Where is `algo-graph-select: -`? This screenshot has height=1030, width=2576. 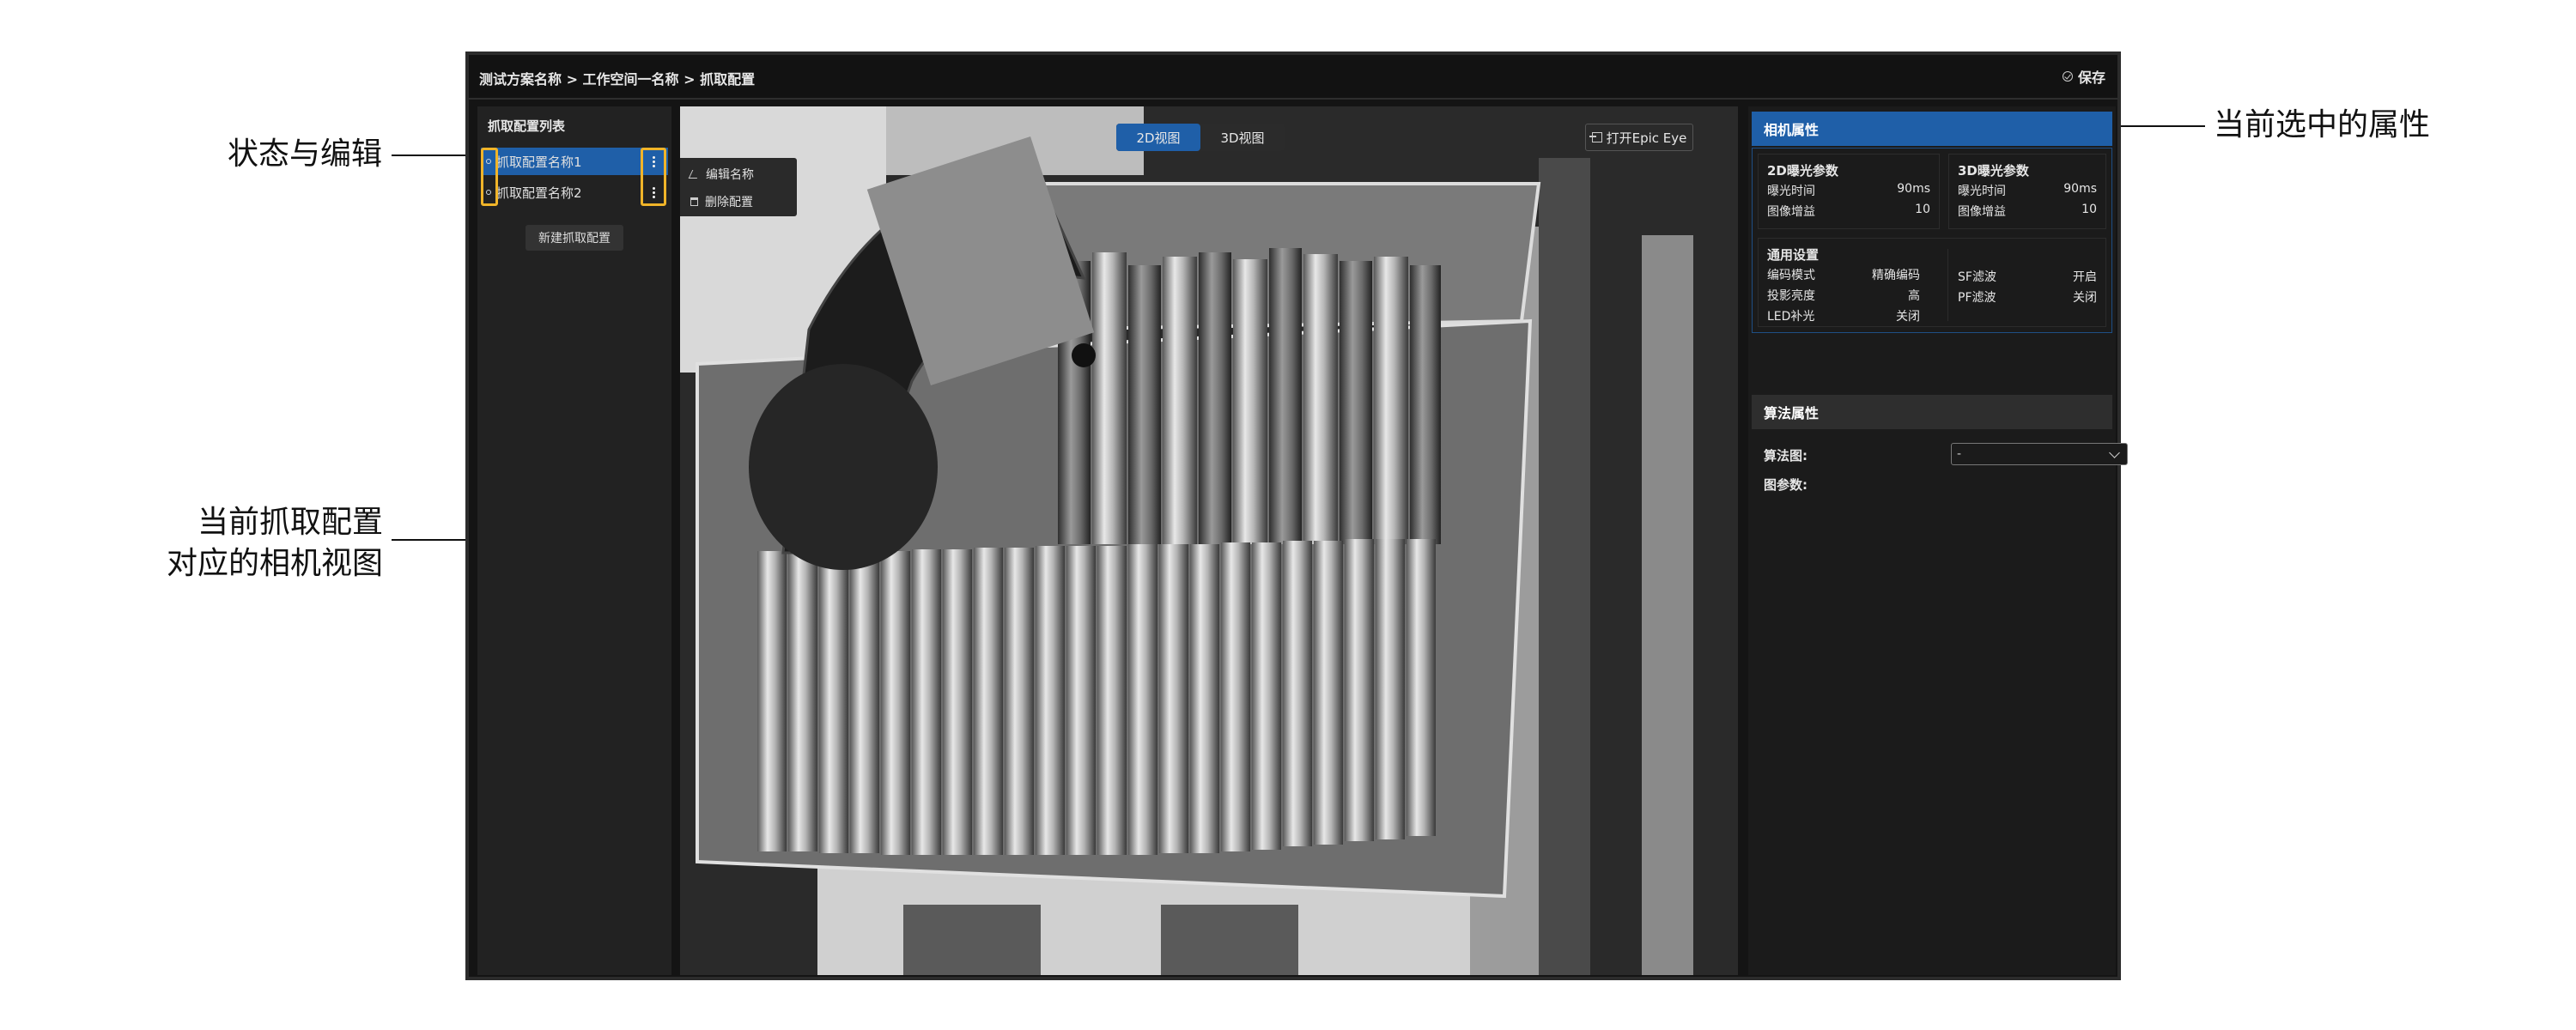 algo-graph-select: - is located at coordinates (2040, 454).